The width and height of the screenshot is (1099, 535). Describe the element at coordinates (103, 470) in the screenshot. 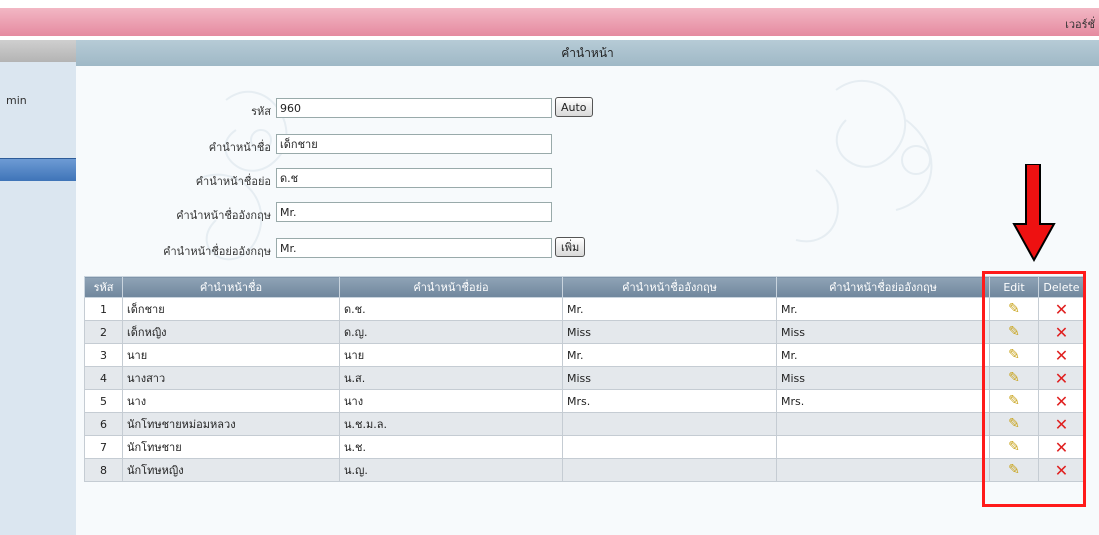

I see `cell-code: 8` at that location.